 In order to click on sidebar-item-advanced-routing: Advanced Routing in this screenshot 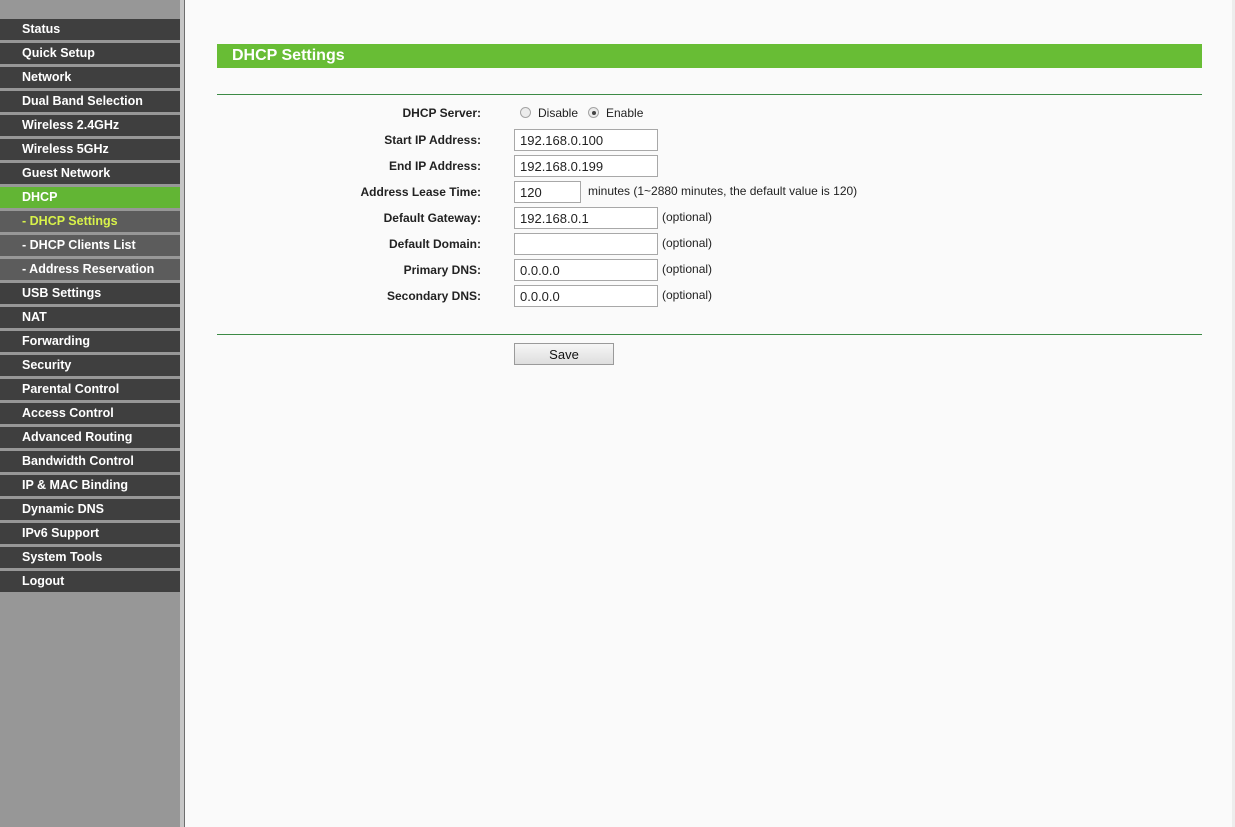, I will do `click(90, 437)`.